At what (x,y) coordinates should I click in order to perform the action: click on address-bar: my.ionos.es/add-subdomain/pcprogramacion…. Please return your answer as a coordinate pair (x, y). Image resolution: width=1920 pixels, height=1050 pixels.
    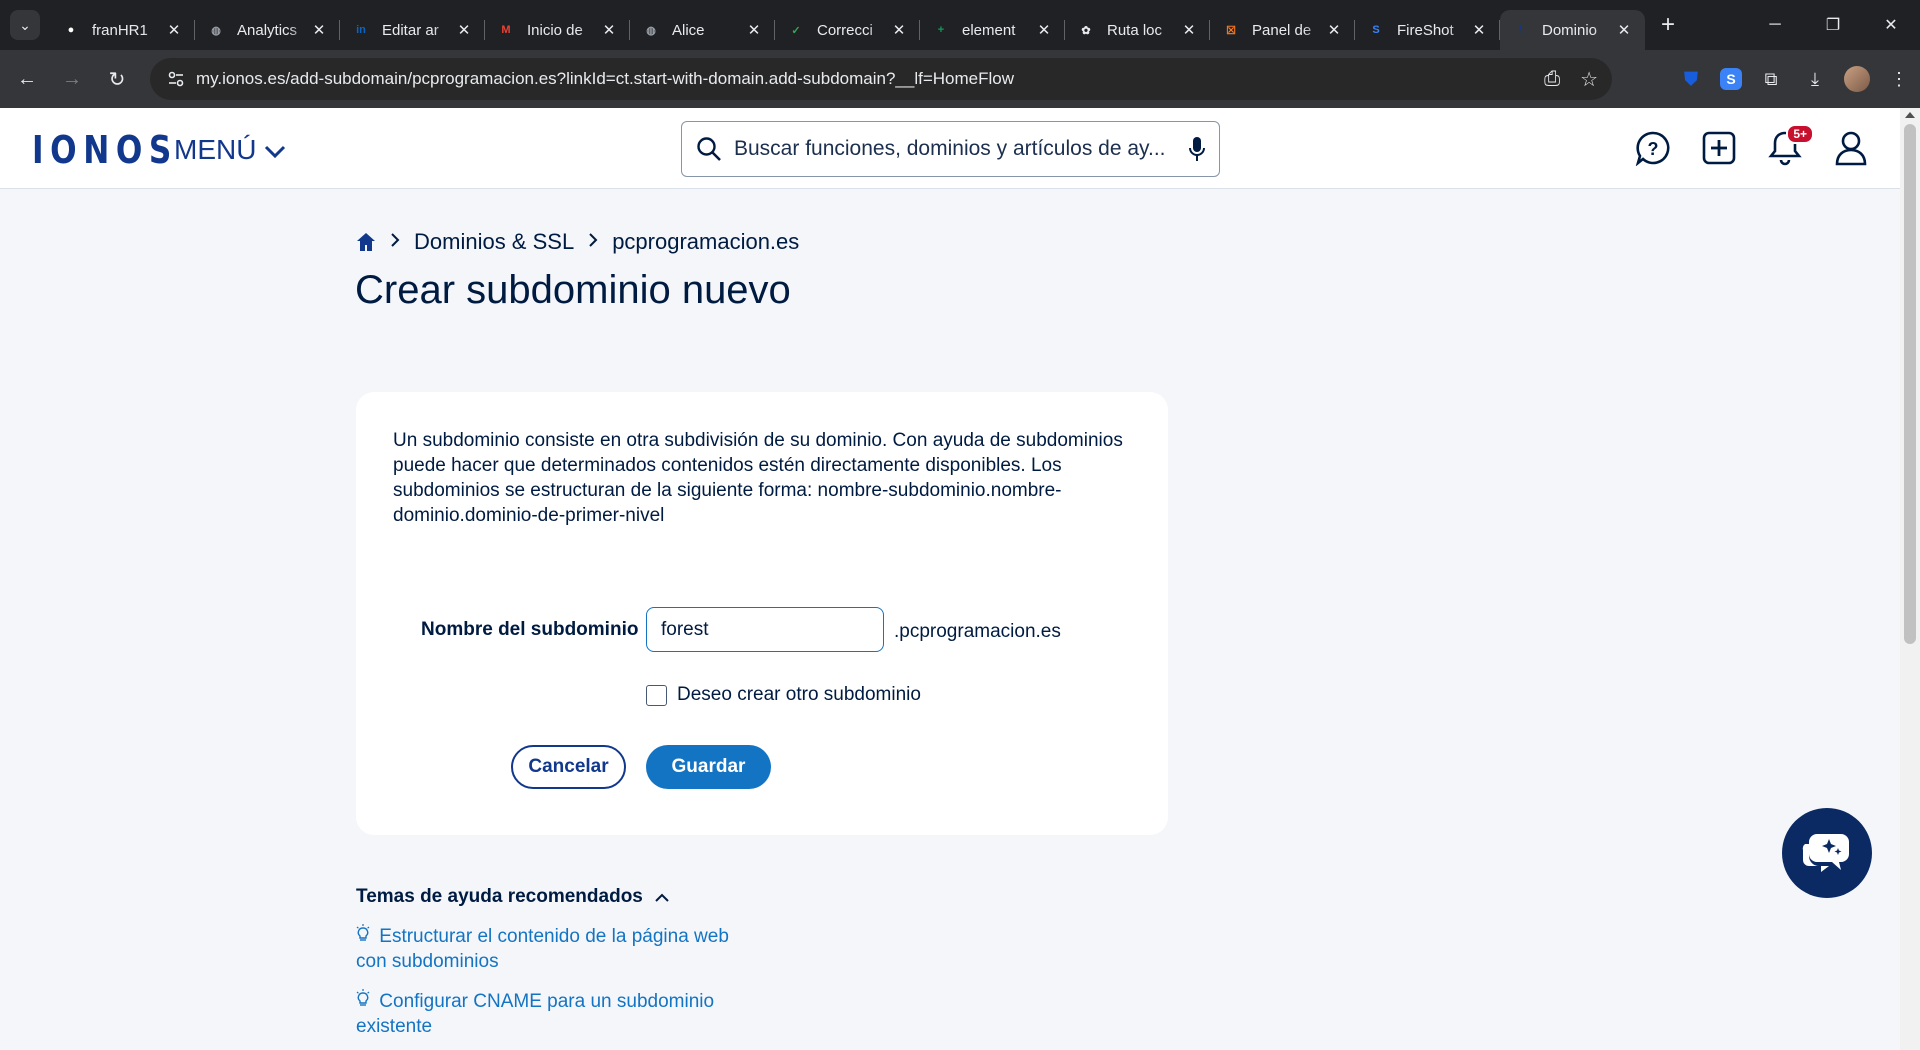
    Looking at the image, I should click on (881, 79).